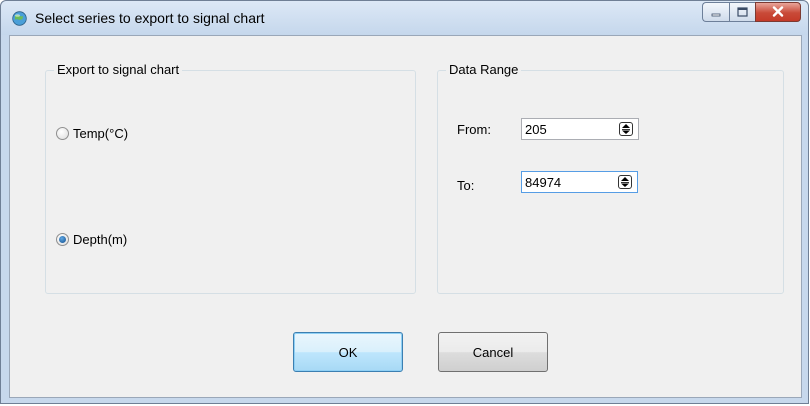 Image resolution: width=810 pixels, height=406 pixels. I want to click on maximize-button, so click(742, 12).